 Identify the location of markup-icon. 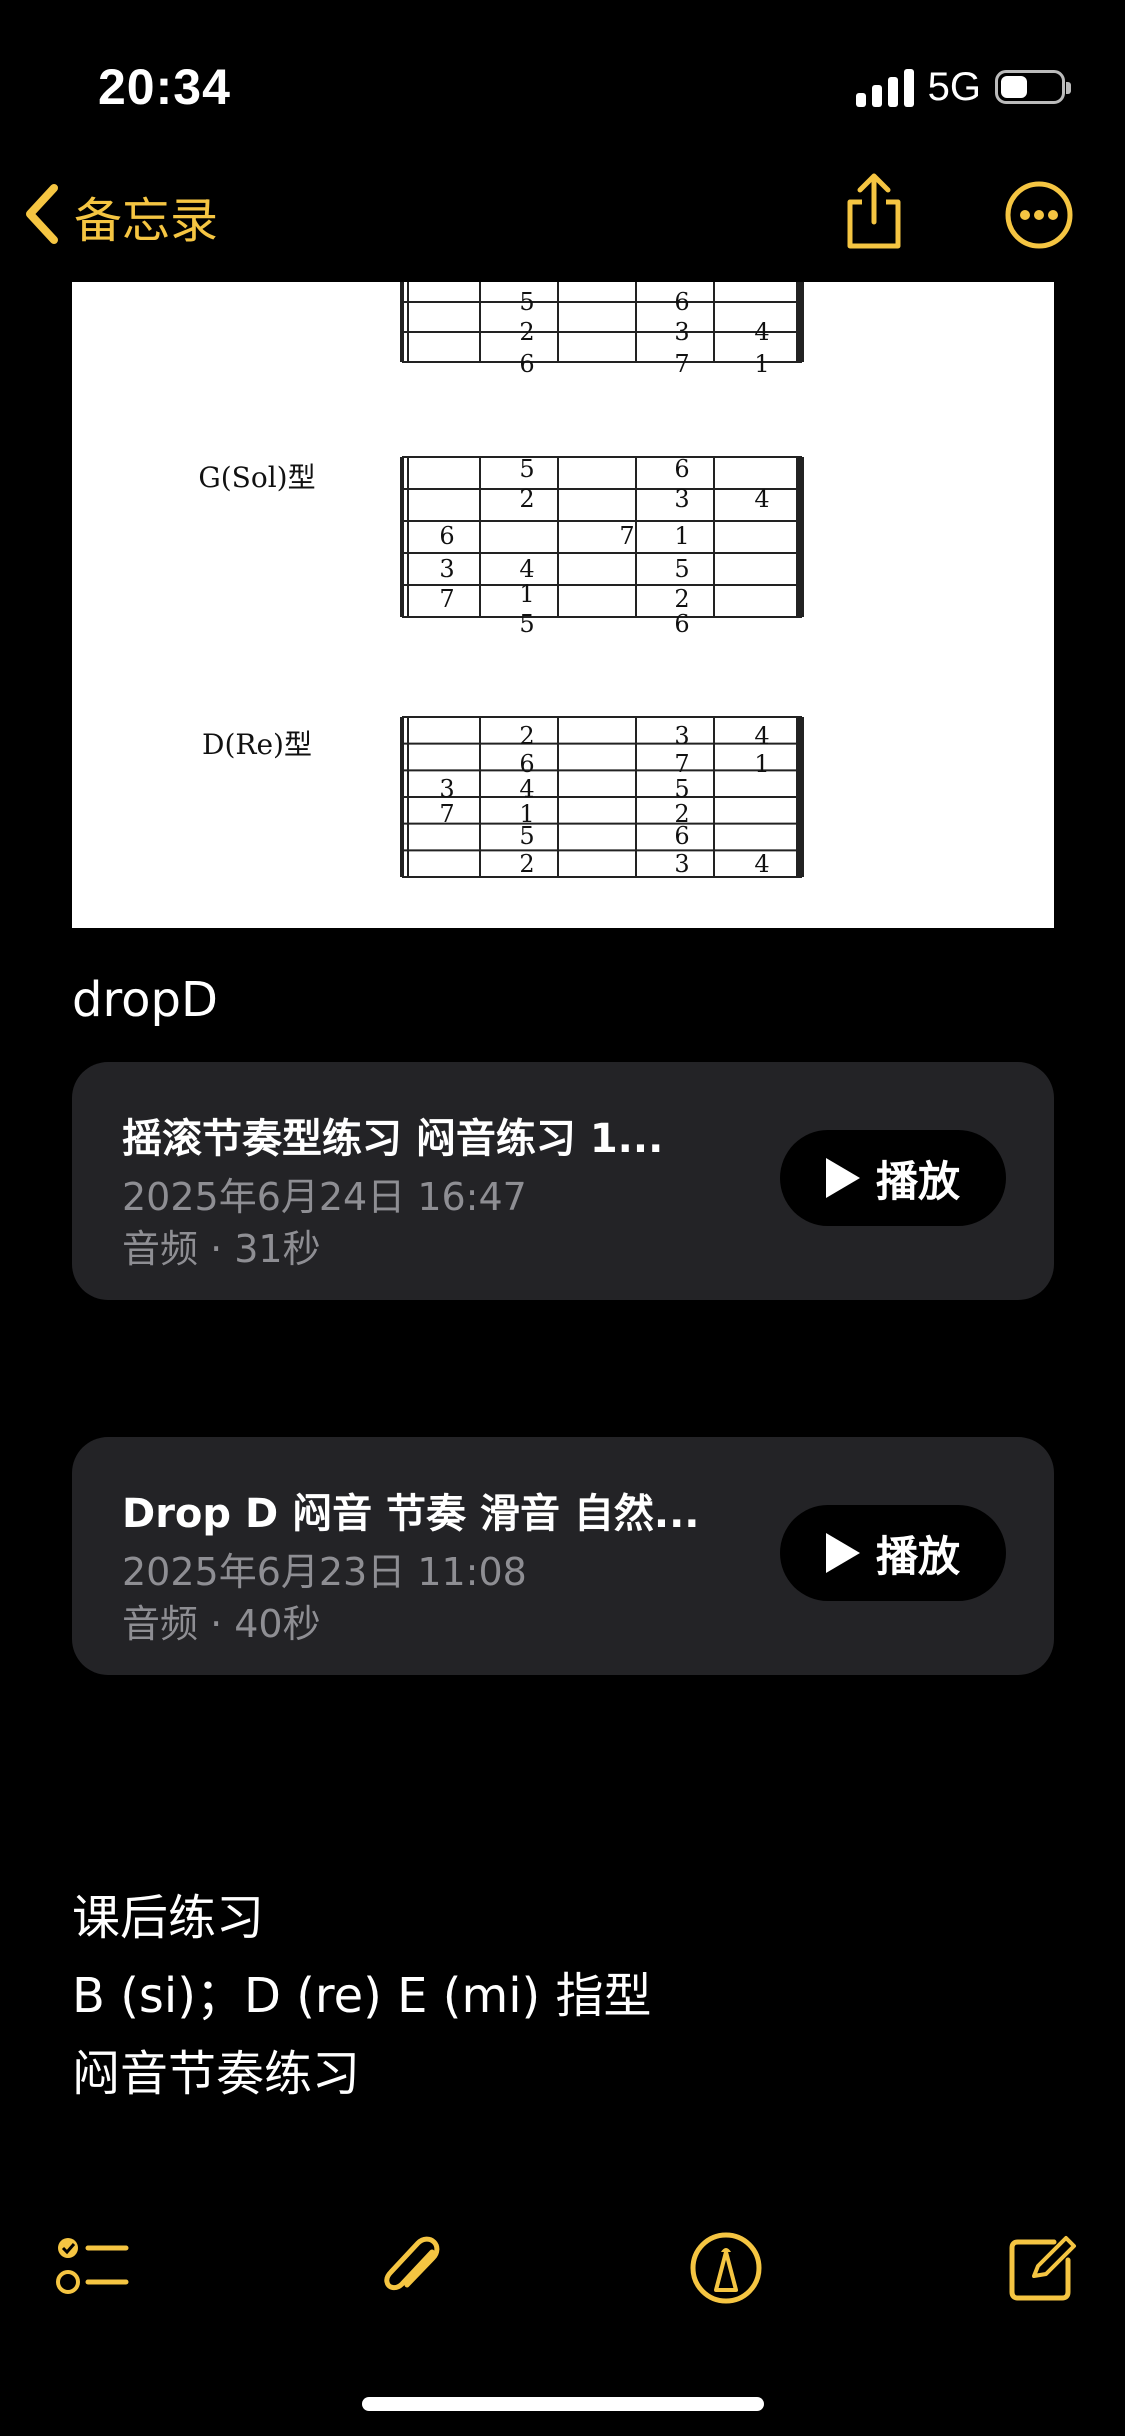
(726, 2270).